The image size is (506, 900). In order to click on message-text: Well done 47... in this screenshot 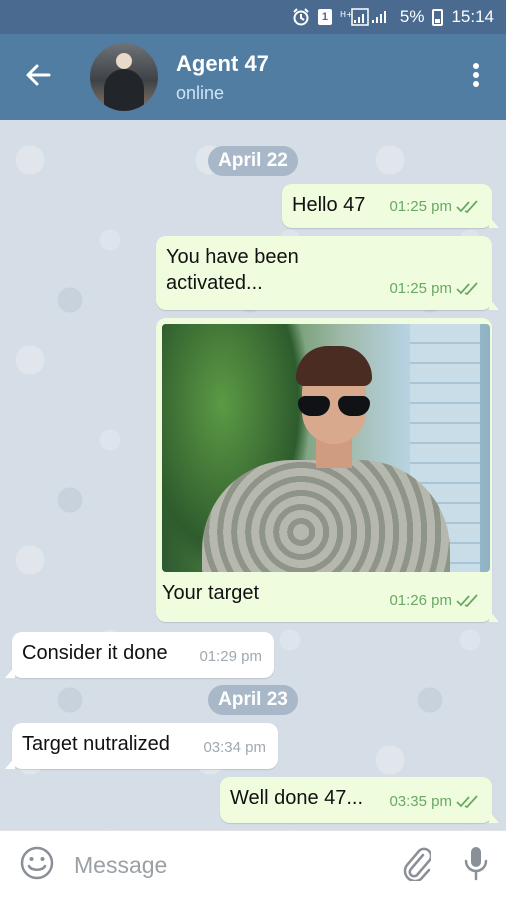, I will do `click(297, 798)`.